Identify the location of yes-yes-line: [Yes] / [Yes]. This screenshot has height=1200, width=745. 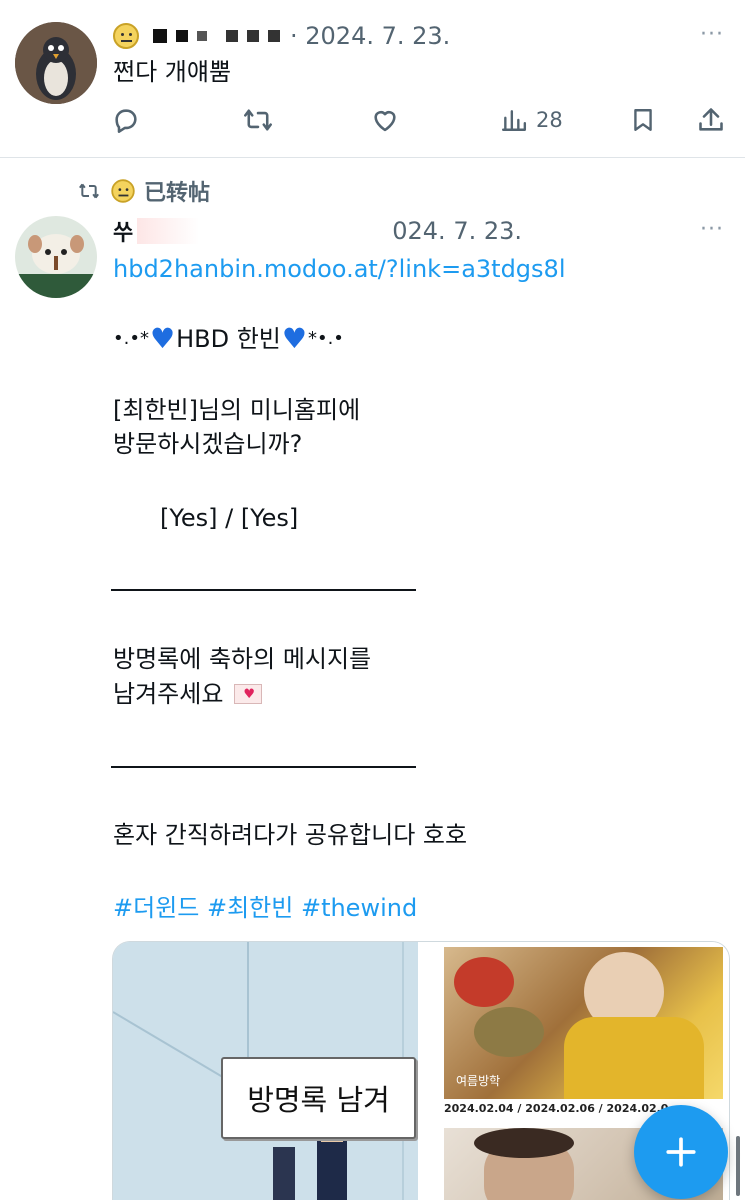
(229, 518).